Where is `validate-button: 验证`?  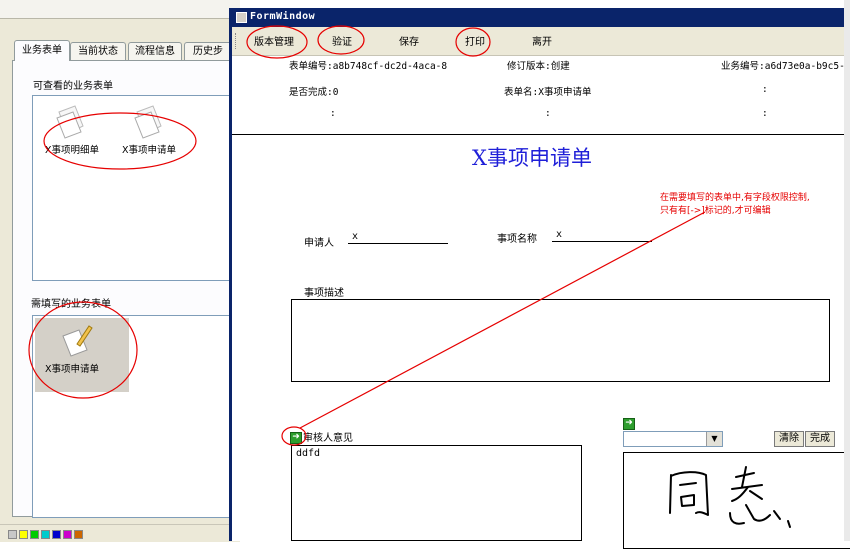
validate-button: 验证 is located at coordinates (342, 40).